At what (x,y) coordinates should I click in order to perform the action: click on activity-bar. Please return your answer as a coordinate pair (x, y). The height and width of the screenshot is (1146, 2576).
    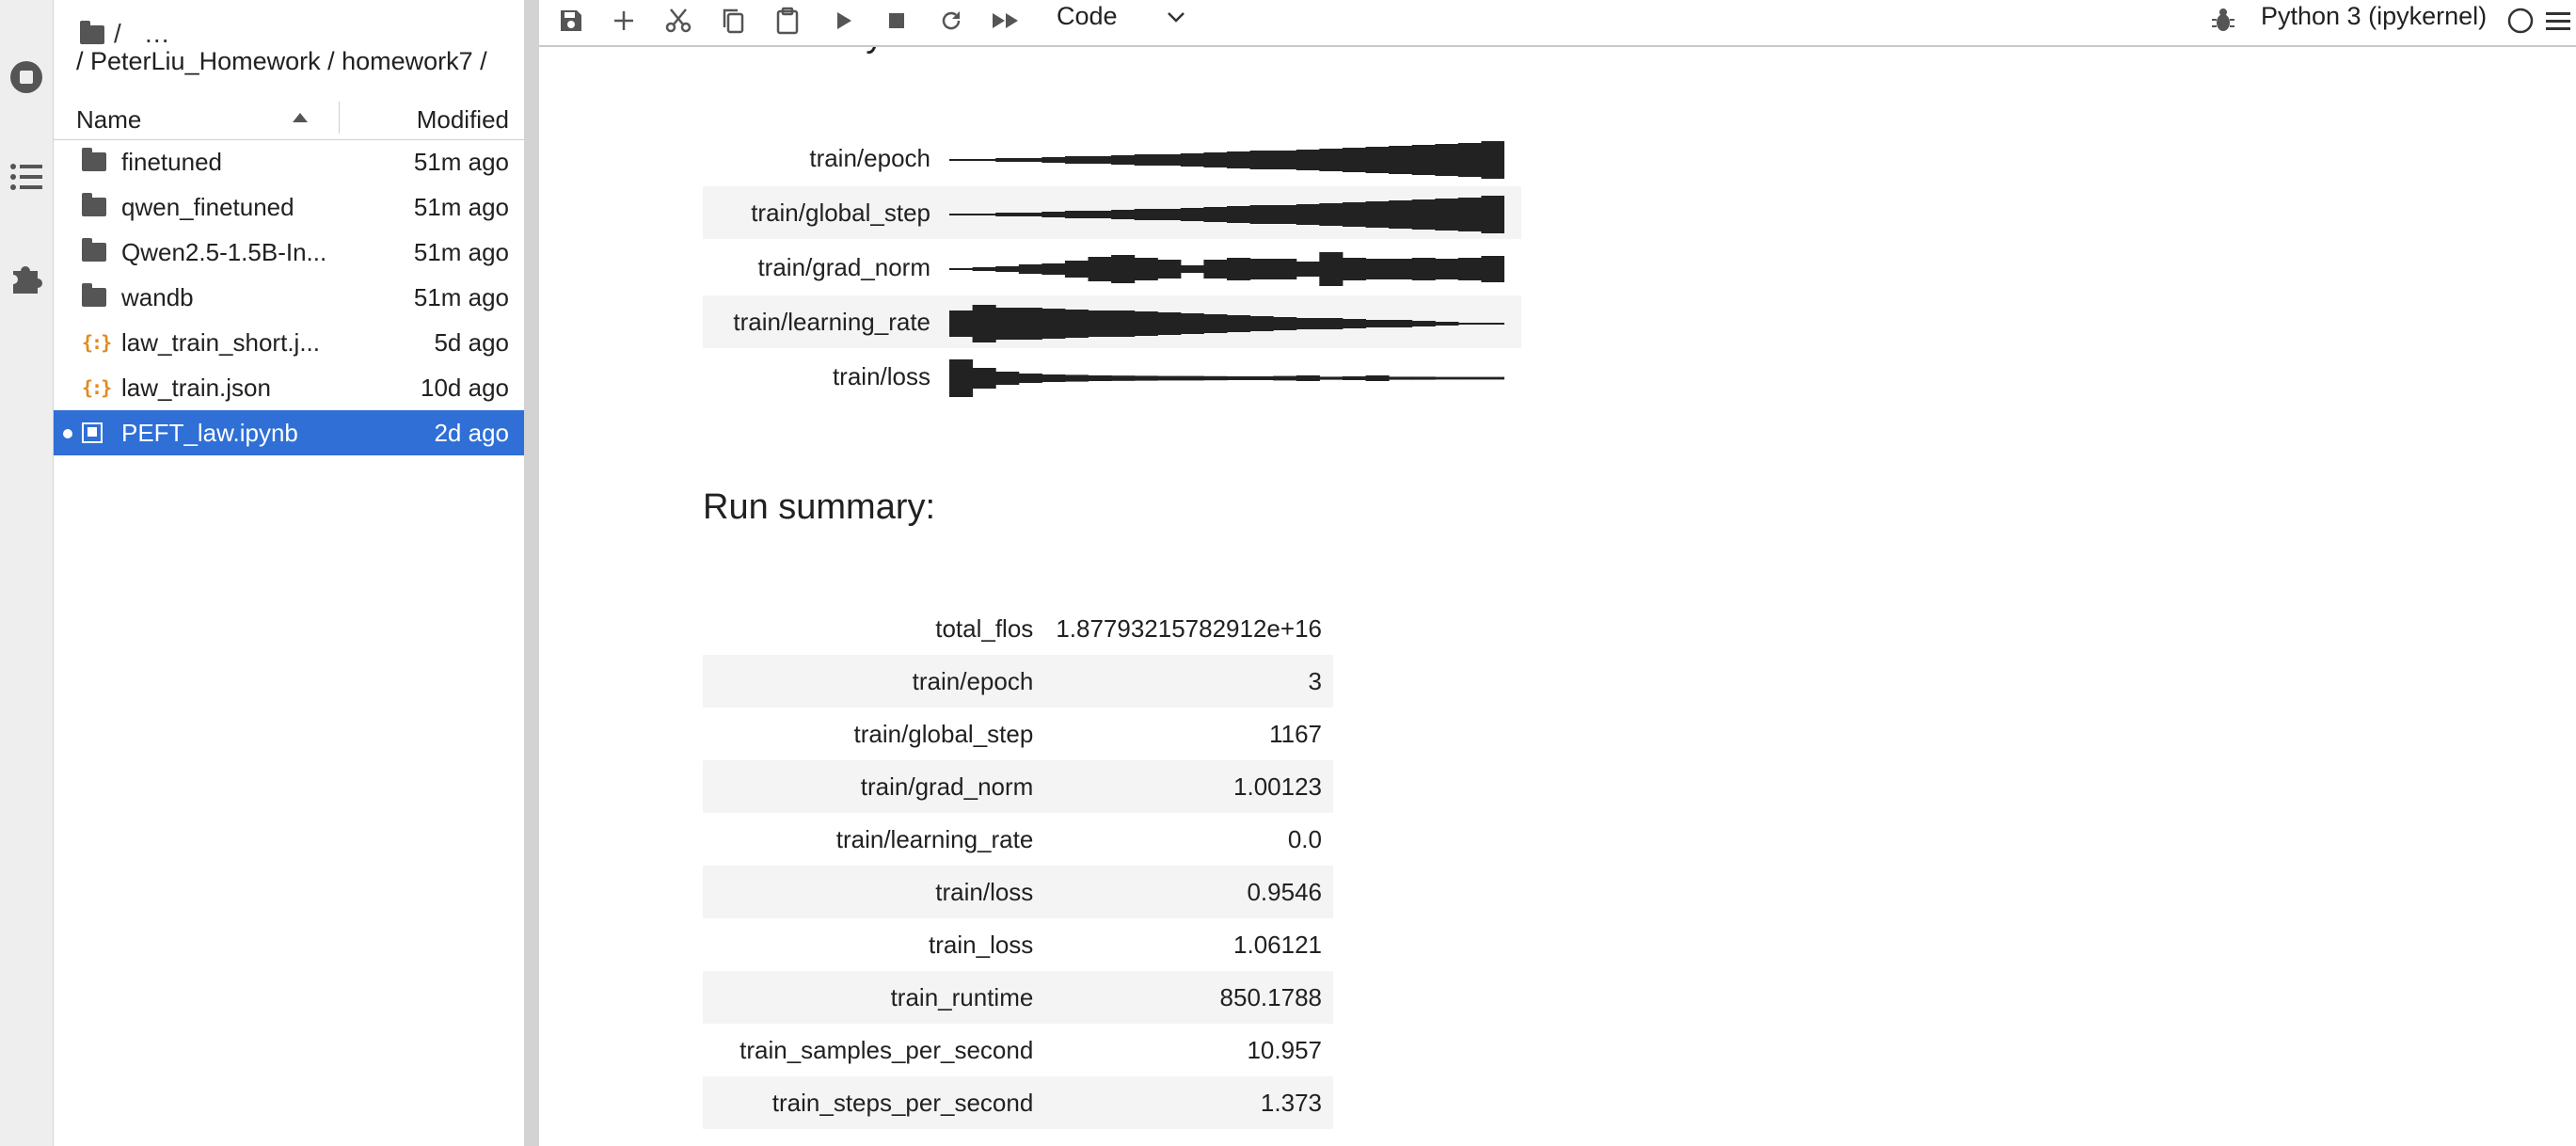
    Looking at the image, I should click on (27, 573).